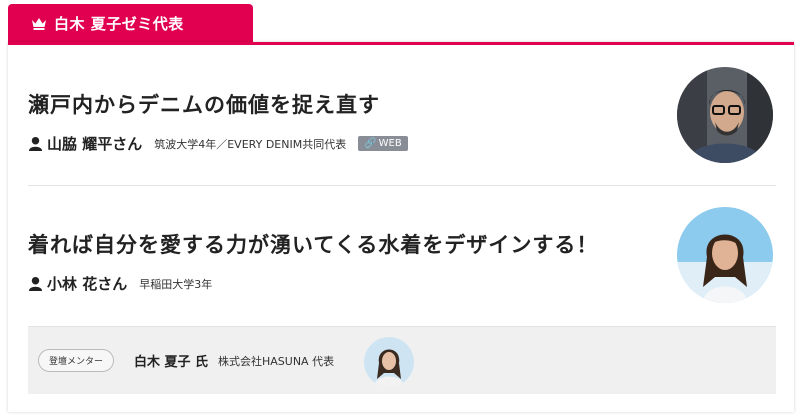 Image resolution: width=800 pixels, height=418 pixels. I want to click on student-line: 小林 花さん 早稲田大学3年, so click(402, 283).